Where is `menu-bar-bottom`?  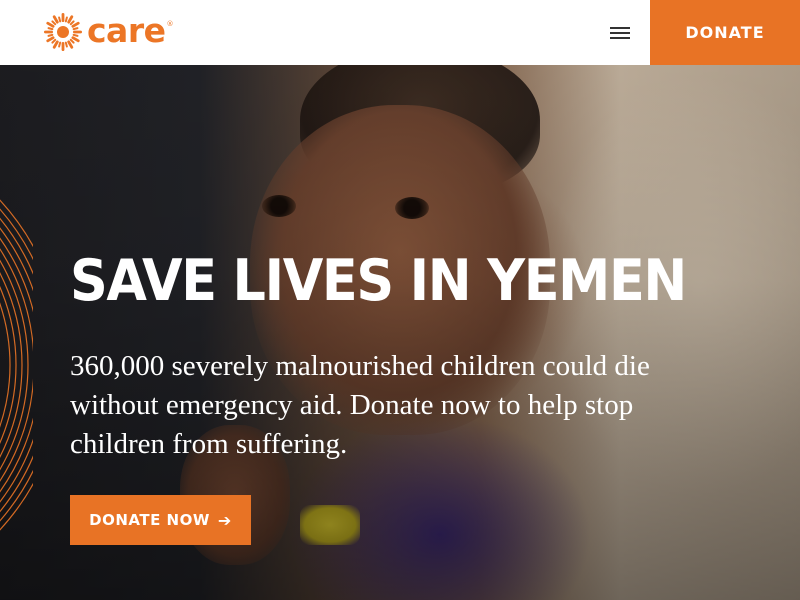 menu-bar-bottom is located at coordinates (620, 38).